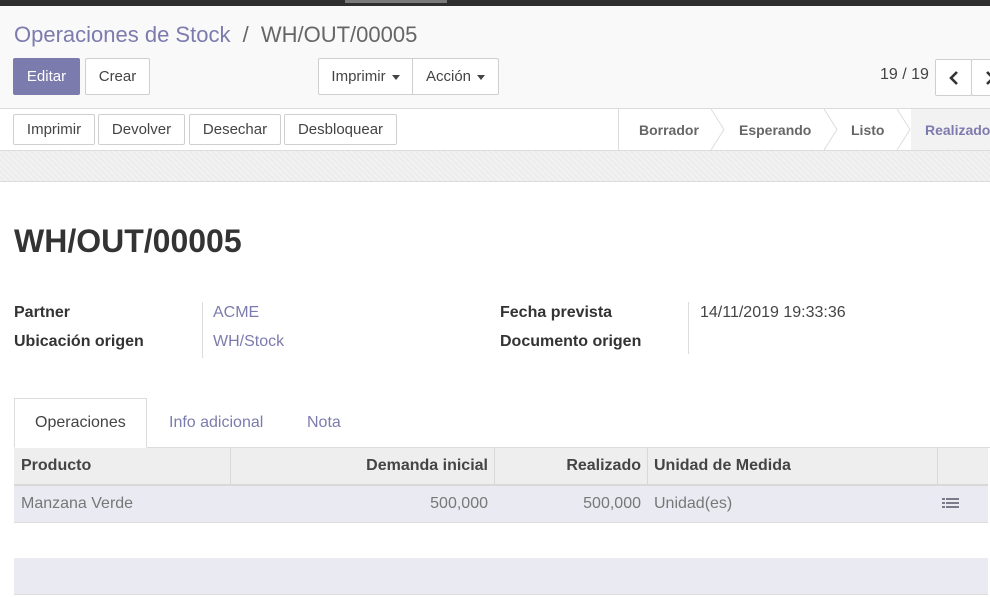  What do you see at coordinates (571, 341) in the screenshot?
I see `origin-document-label: Documento origen` at bounding box center [571, 341].